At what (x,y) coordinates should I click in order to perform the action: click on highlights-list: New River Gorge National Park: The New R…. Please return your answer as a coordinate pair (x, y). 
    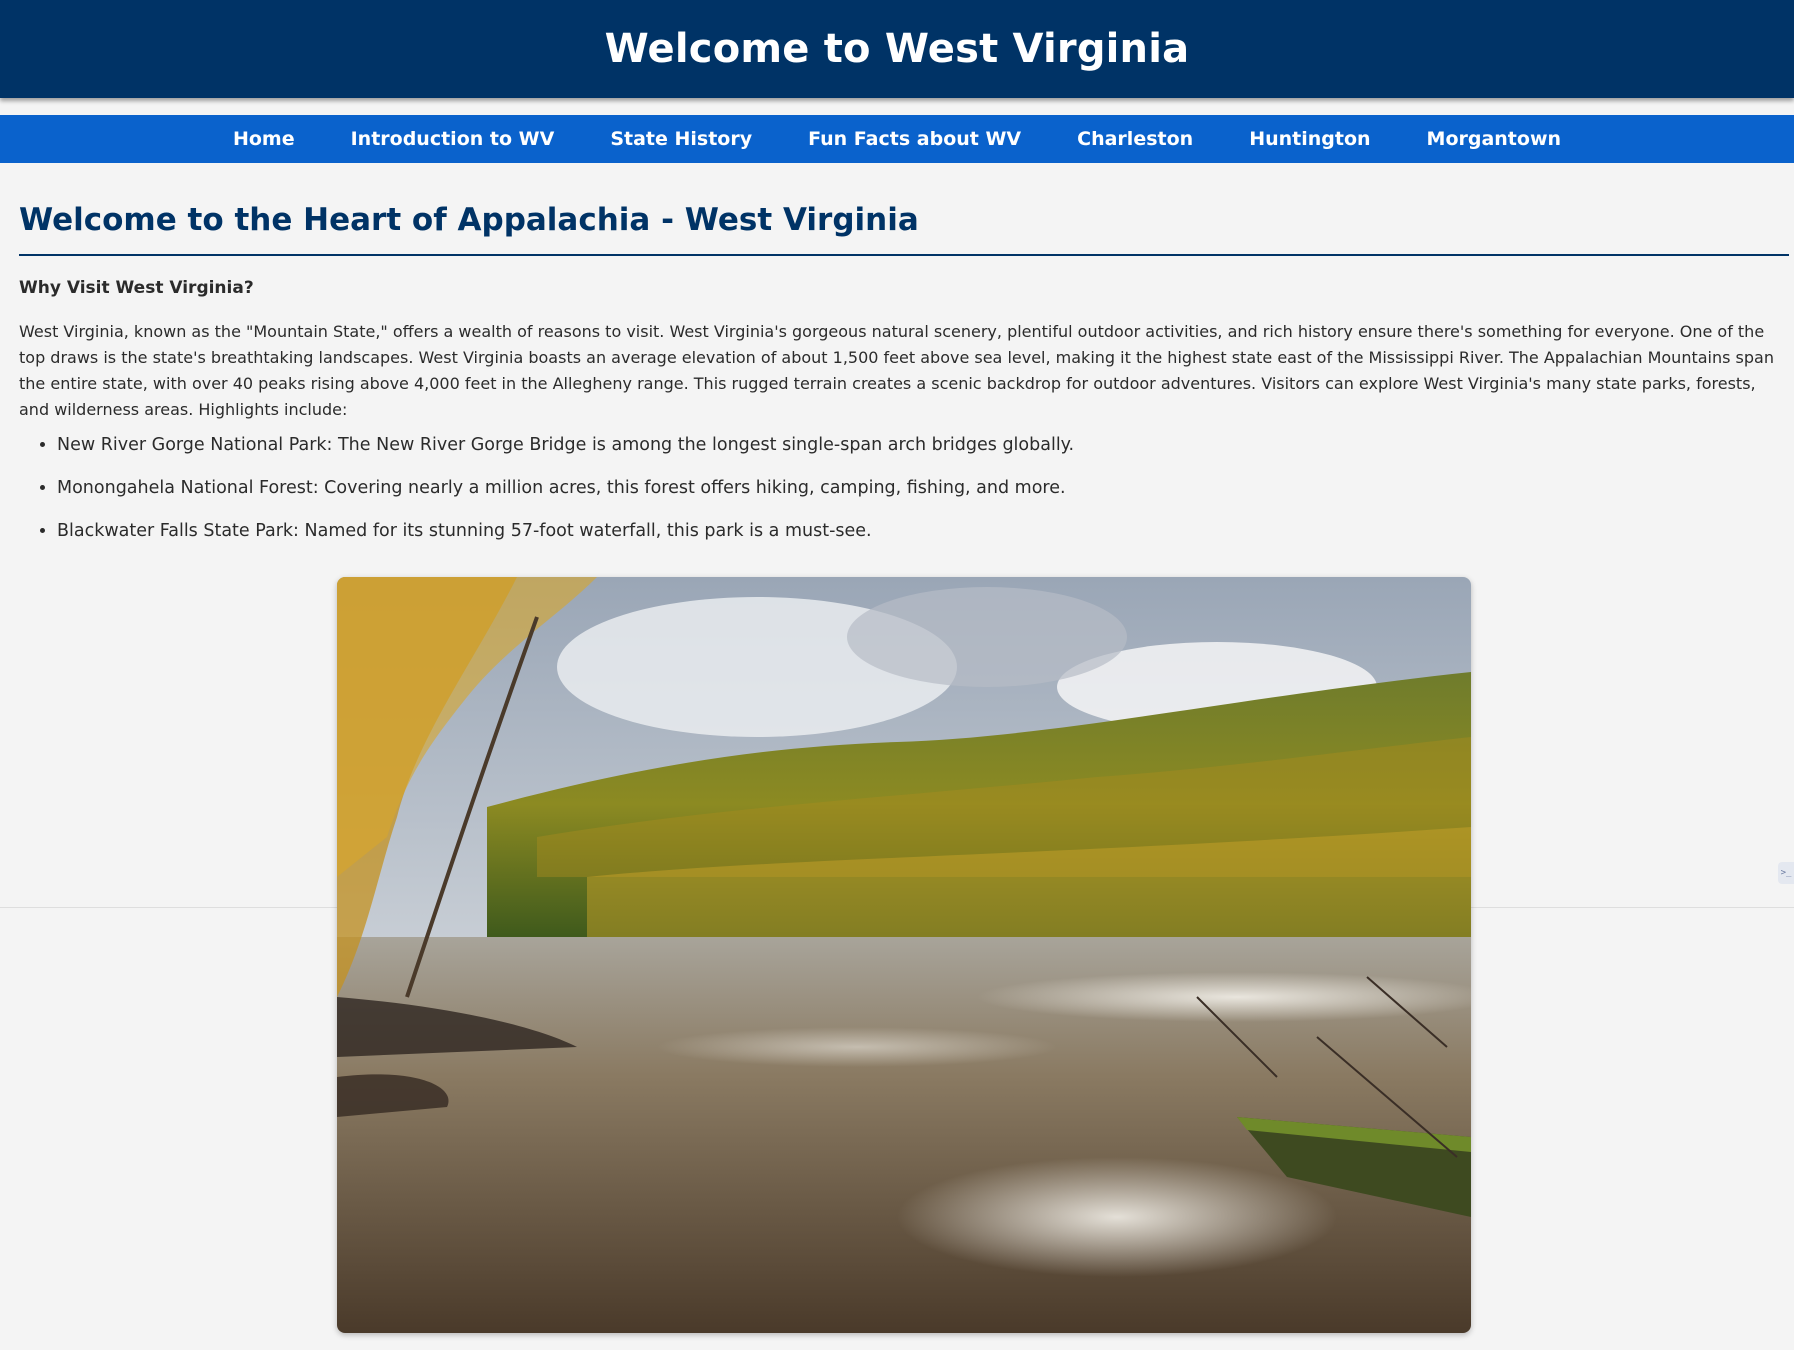
    Looking at the image, I should click on (904, 488).